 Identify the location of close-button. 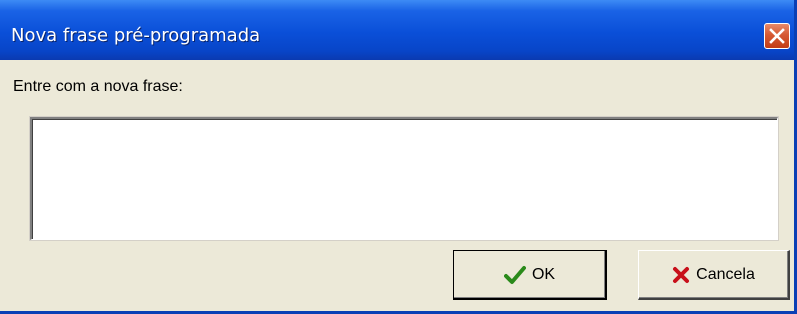
(777, 36).